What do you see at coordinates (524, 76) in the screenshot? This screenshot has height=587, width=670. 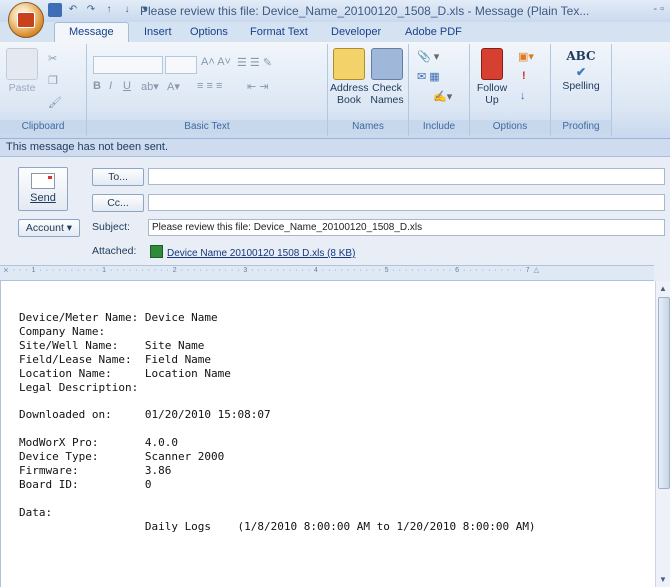 I see `high-importance-icon: !` at bounding box center [524, 76].